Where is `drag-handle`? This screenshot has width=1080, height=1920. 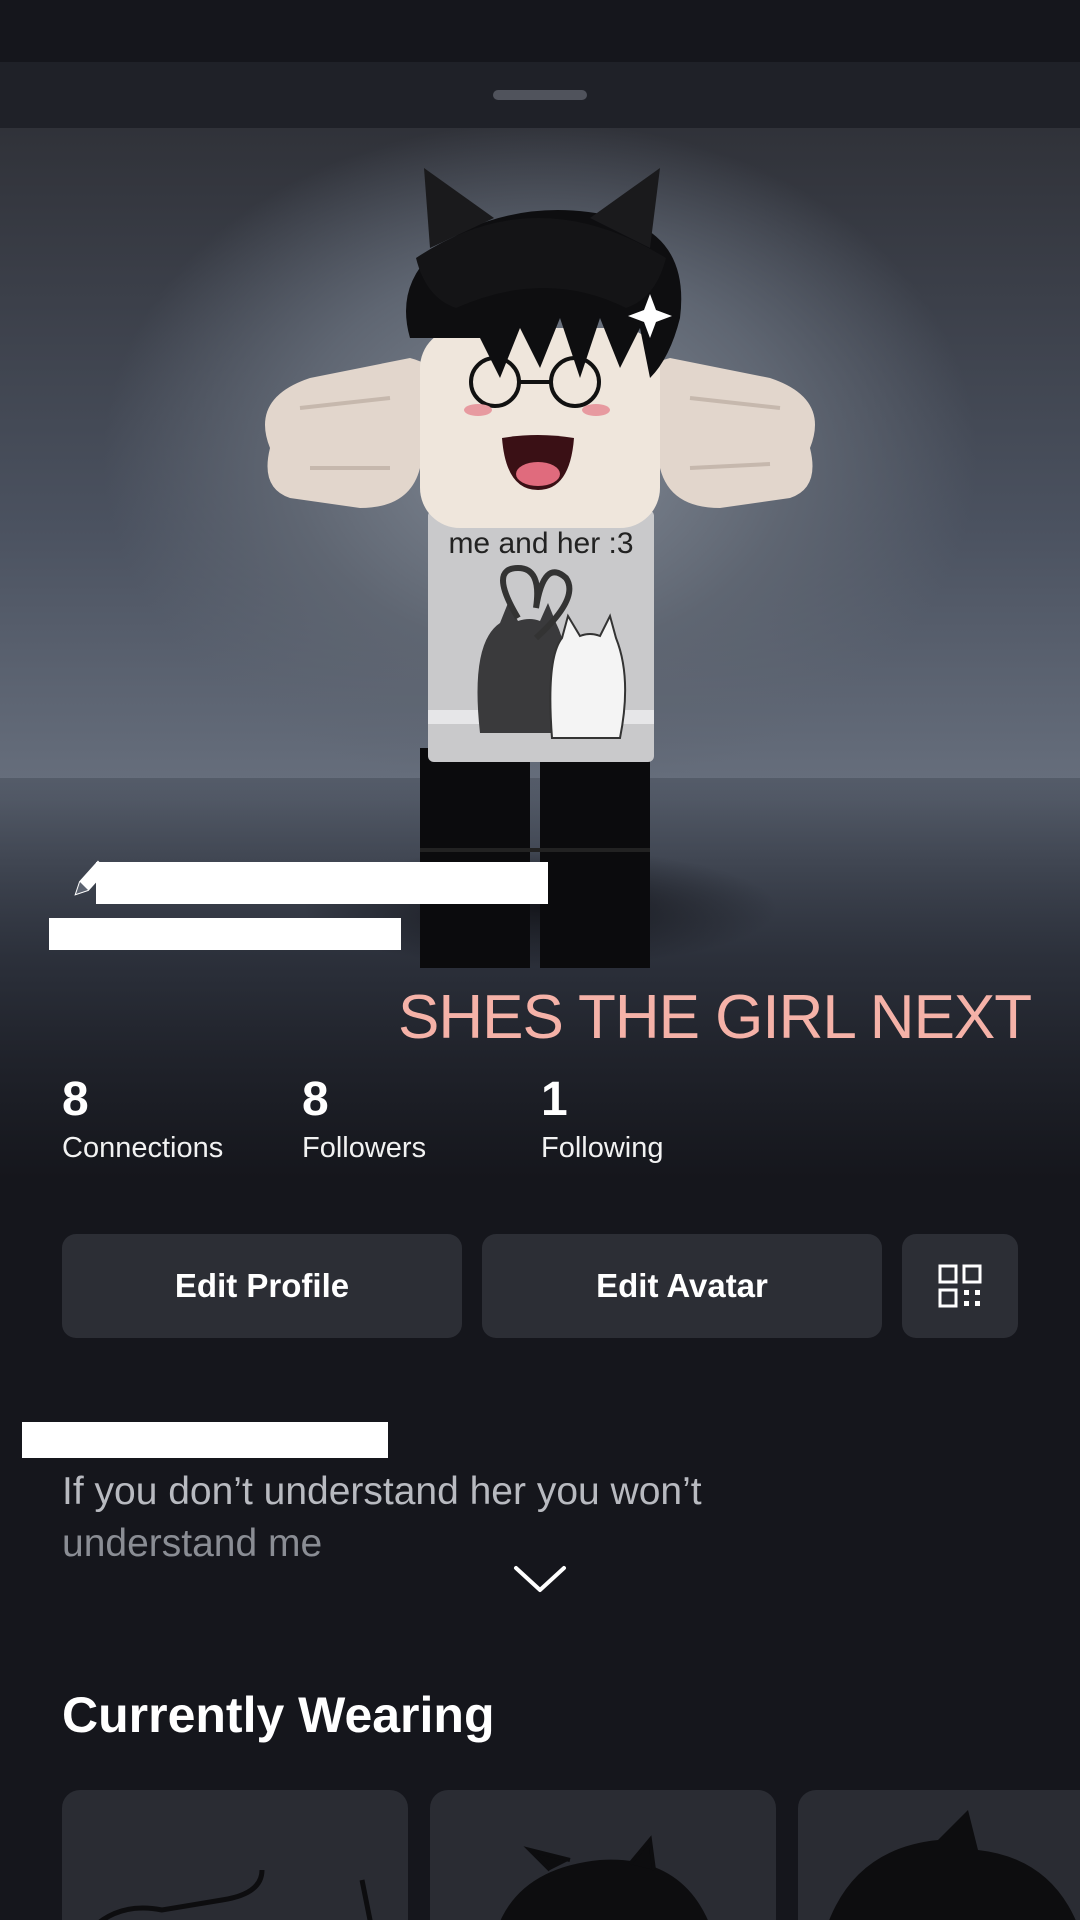
drag-handle is located at coordinates (540, 95).